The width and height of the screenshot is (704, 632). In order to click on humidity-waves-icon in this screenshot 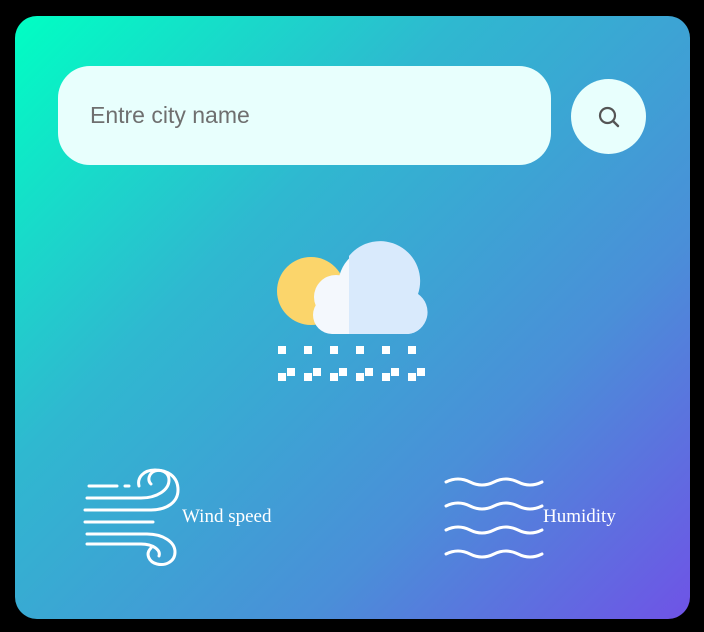, I will do `click(494, 518)`.